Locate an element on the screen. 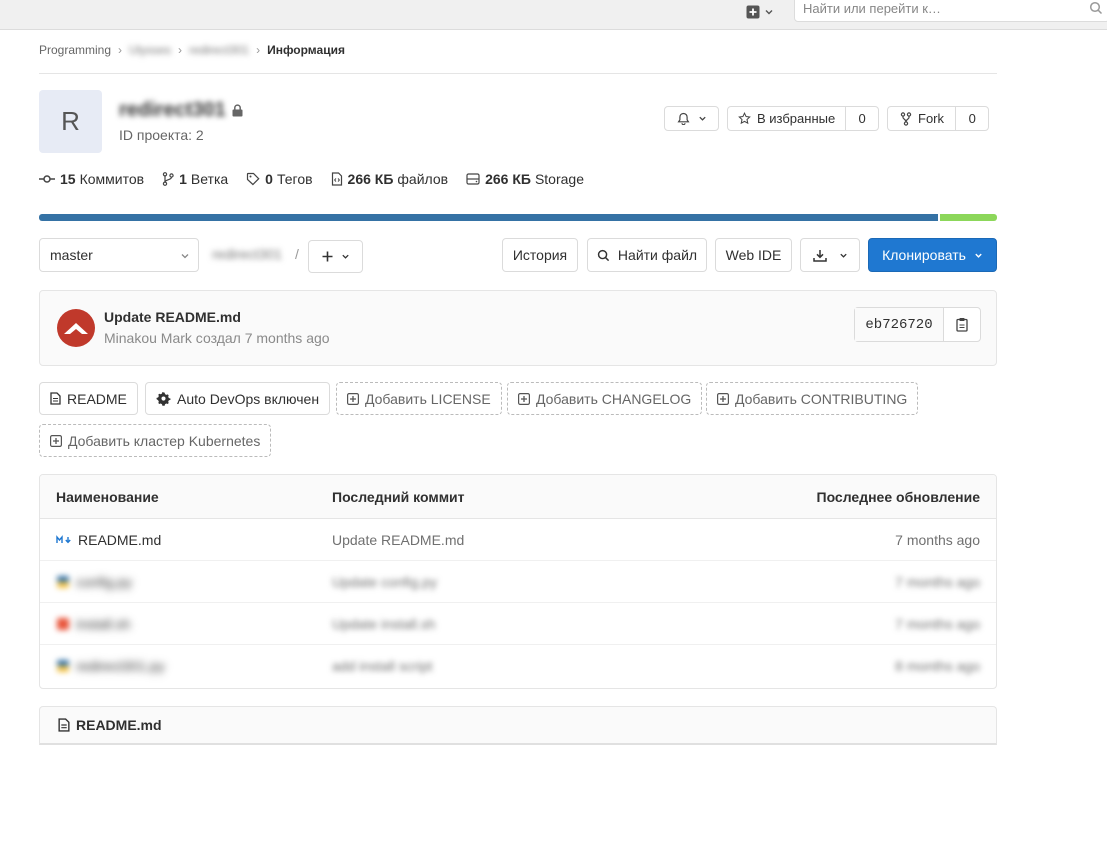 Image resolution: width=1107 pixels, height=851 pixels. fork-count: 0 is located at coordinates (971, 118).